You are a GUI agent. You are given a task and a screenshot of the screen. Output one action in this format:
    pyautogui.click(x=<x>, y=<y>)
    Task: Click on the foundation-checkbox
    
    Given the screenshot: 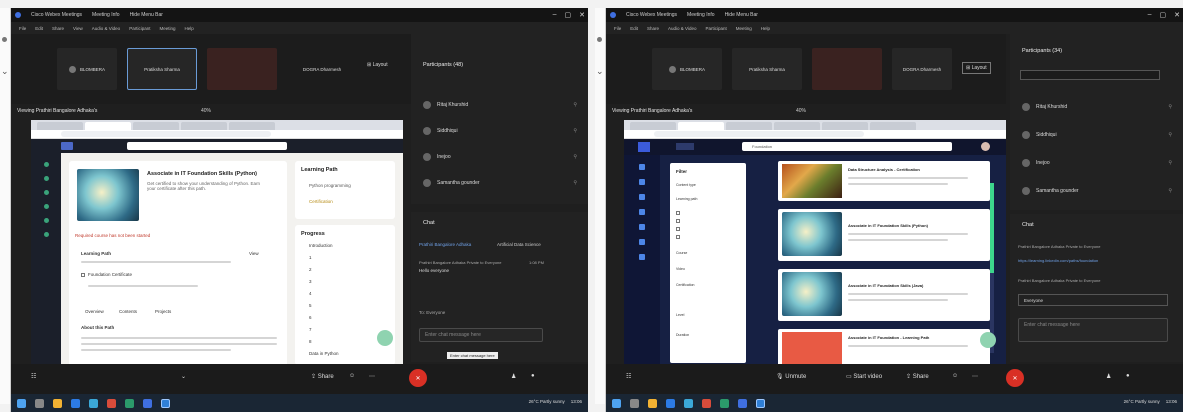 What is the action you would take?
    pyautogui.click(x=83, y=275)
    